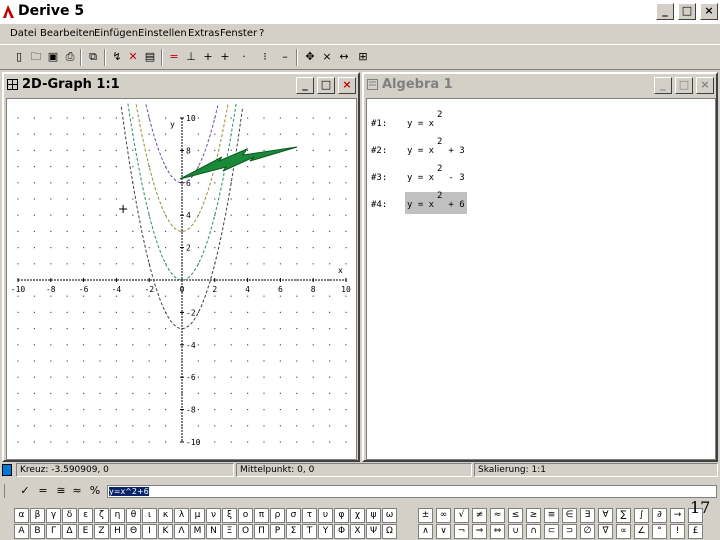 The height and width of the screenshot is (540, 720). I want to click on symbol-button: α, so click(21, 515).